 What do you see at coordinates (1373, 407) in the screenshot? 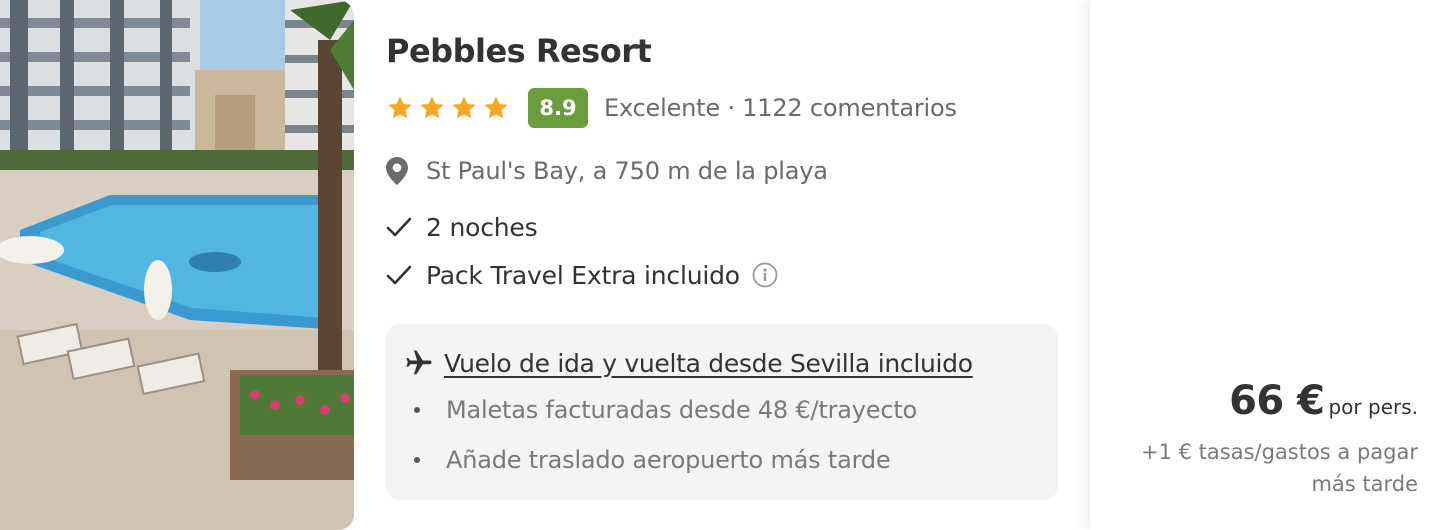
I see `price-per-person: por pers.` at bounding box center [1373, 407].